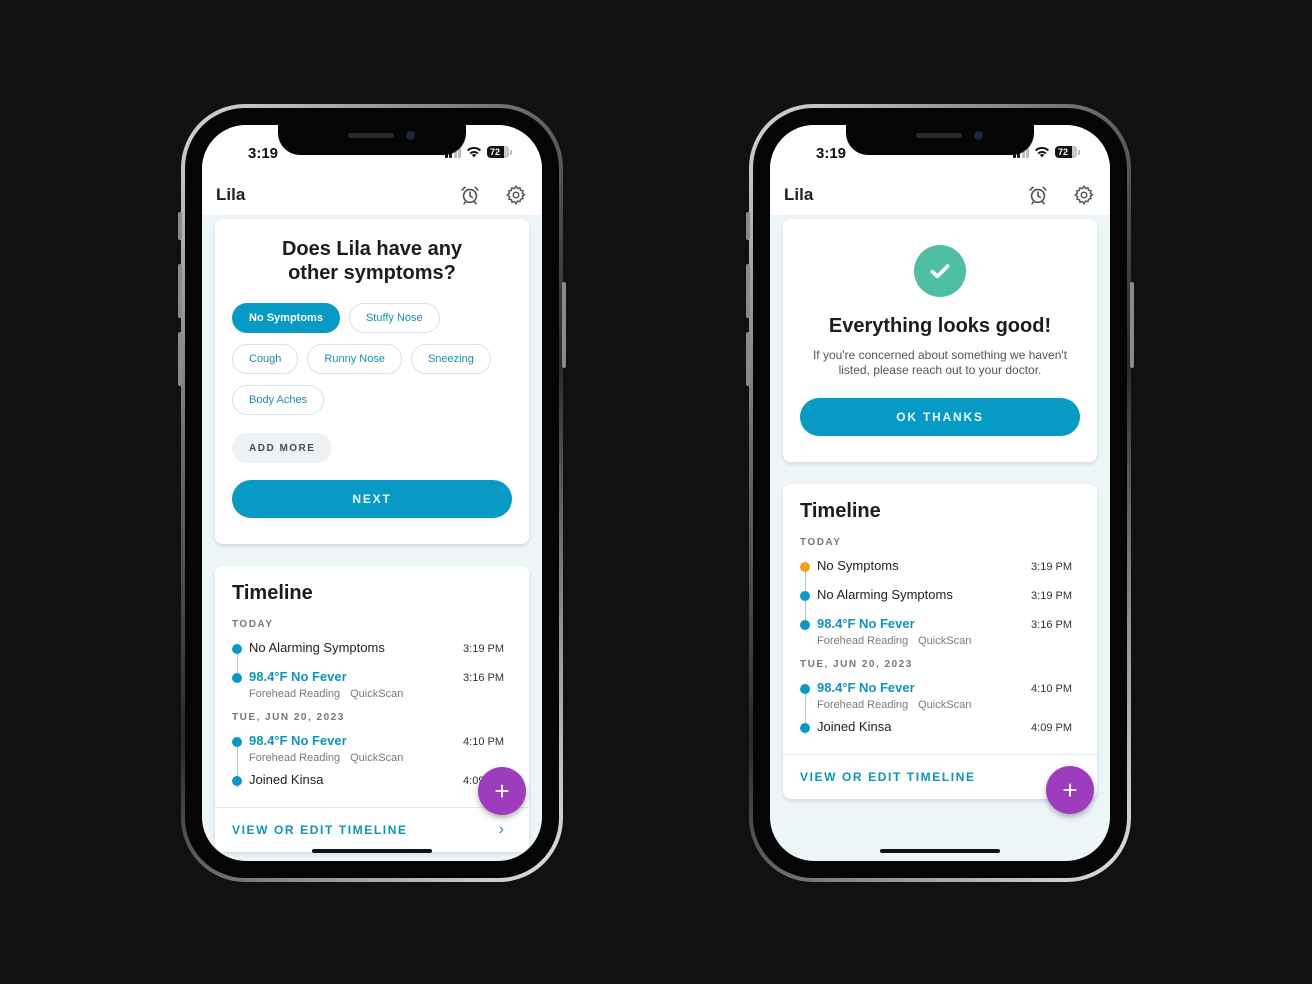  Describe the element at coordinates (372, 261) in the screenshot. I see `question-title: Does Lila have any other symptoms?` at that location.